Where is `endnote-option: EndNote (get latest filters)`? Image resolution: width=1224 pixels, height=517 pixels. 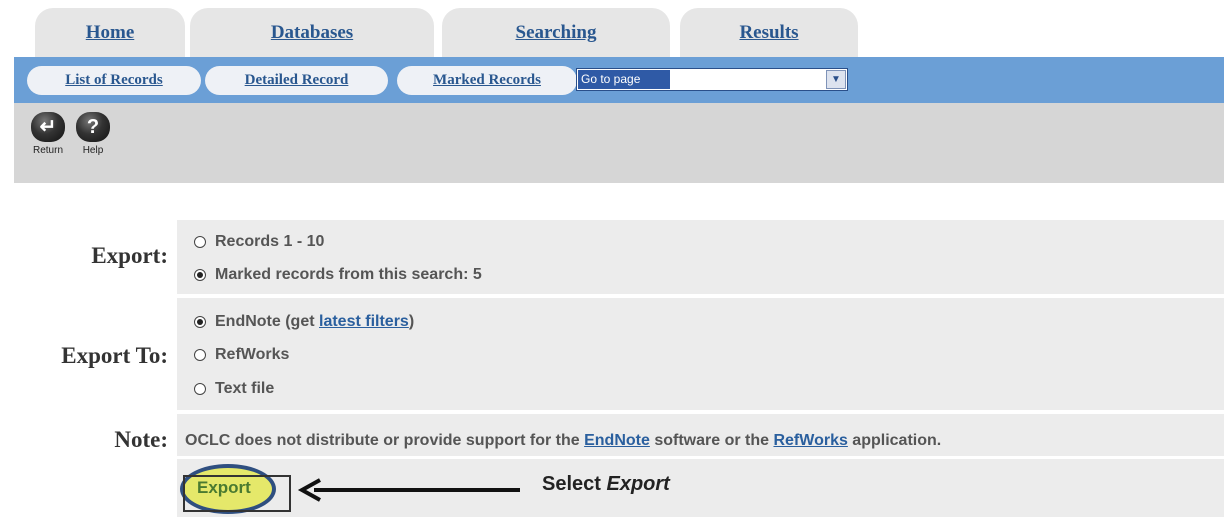 endnote-option: EndNote (get latest filters) is located at coordinates (304, 322).